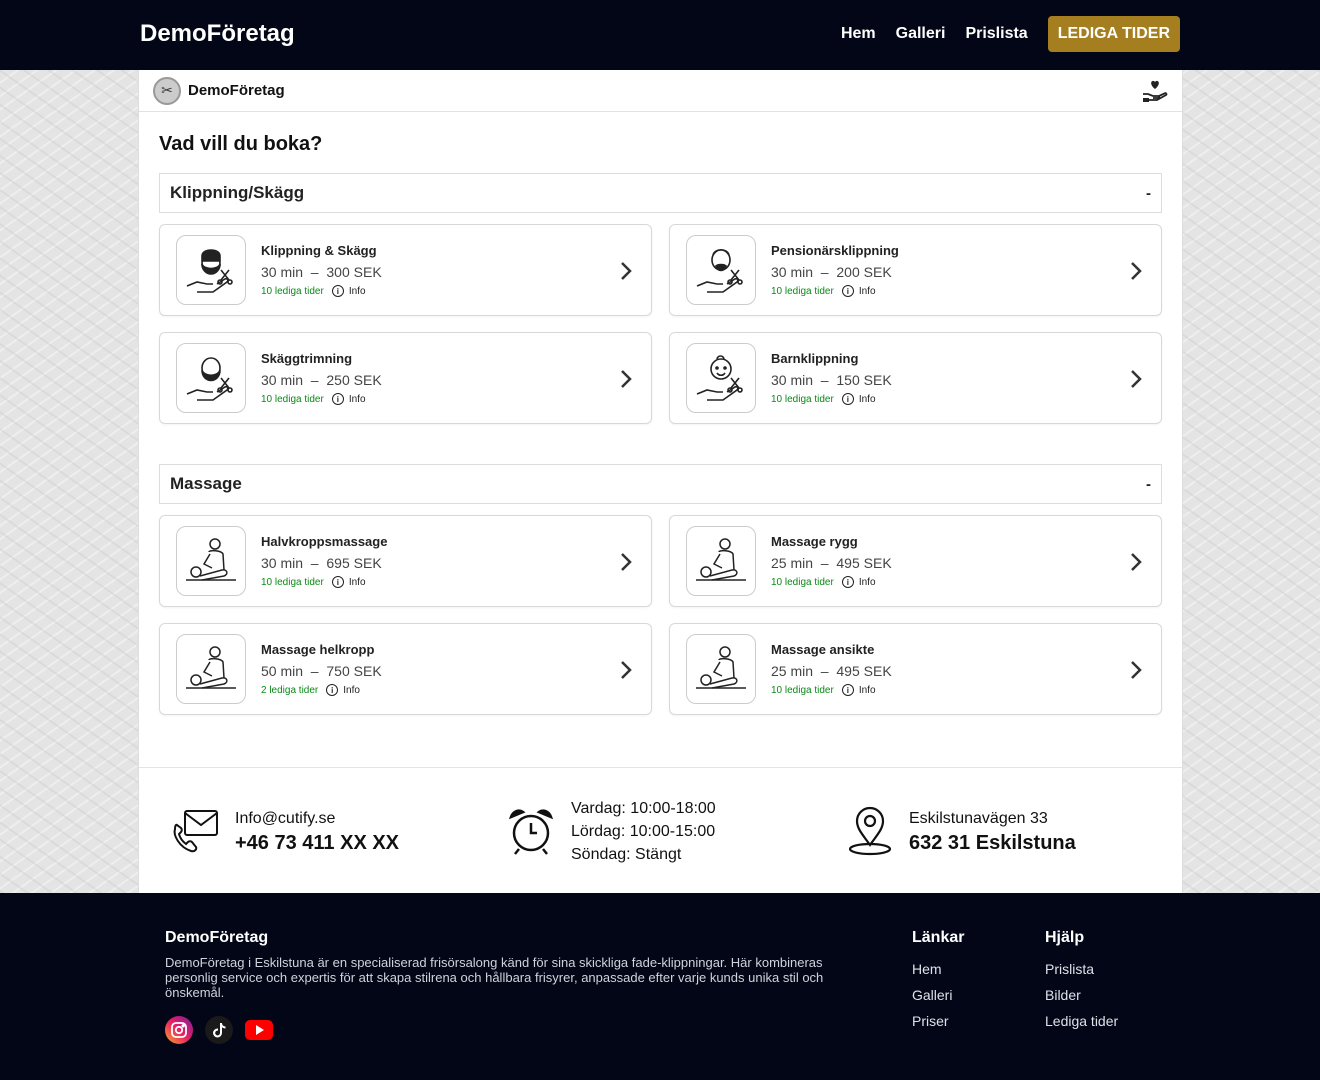 The height and width of the screenshot is (1080, 1320). Describe the element at coordinates (321, 272) in the screenshot. I see `service-meta: 30 min – 300 SEK` at that location.